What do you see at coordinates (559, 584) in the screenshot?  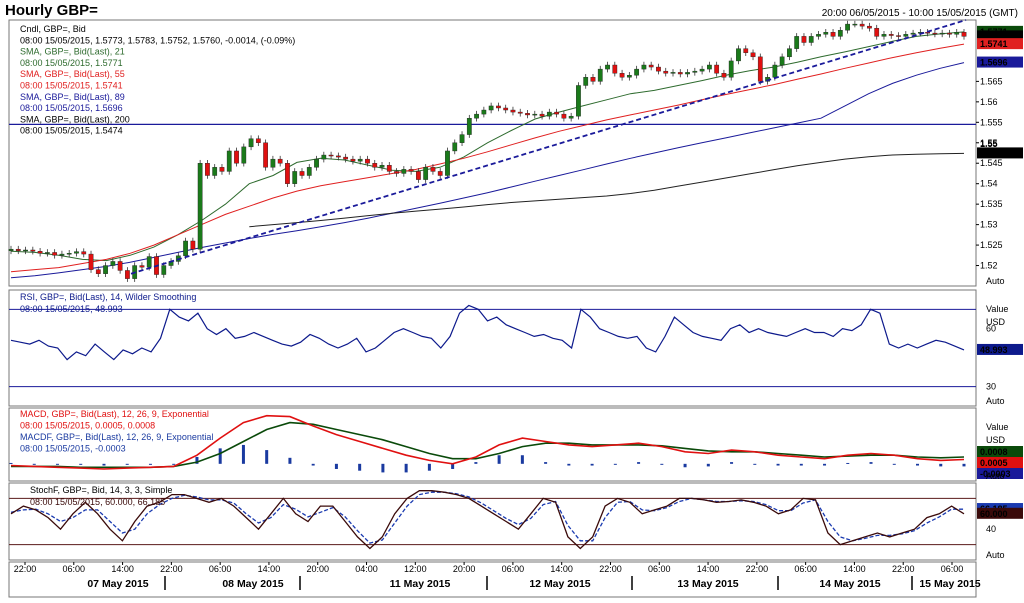 I see `date-label: 12 May 2015` at bounding box center [559, 584].